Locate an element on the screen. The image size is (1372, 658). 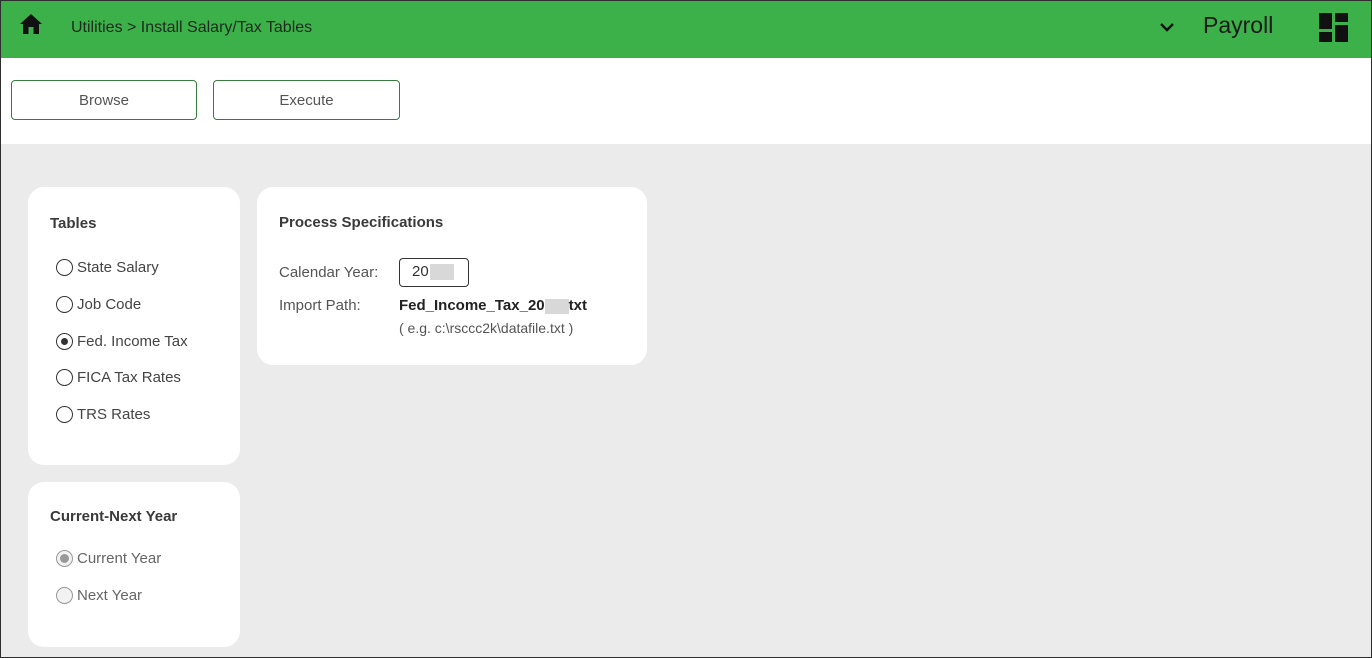
radio-option-trs-rates: TRS Rates is located at coordinates (103, 414).